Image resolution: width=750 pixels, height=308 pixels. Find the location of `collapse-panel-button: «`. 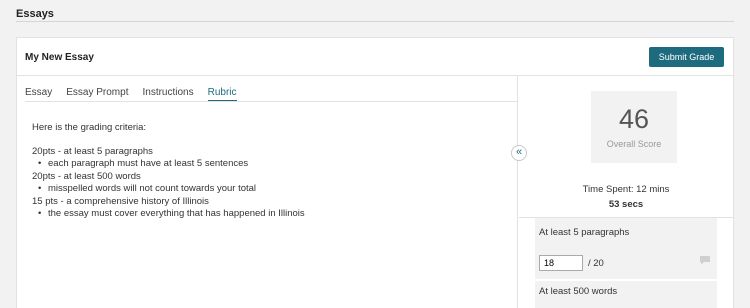

collapse-panel-button: « is located at coordinates (519, 153).